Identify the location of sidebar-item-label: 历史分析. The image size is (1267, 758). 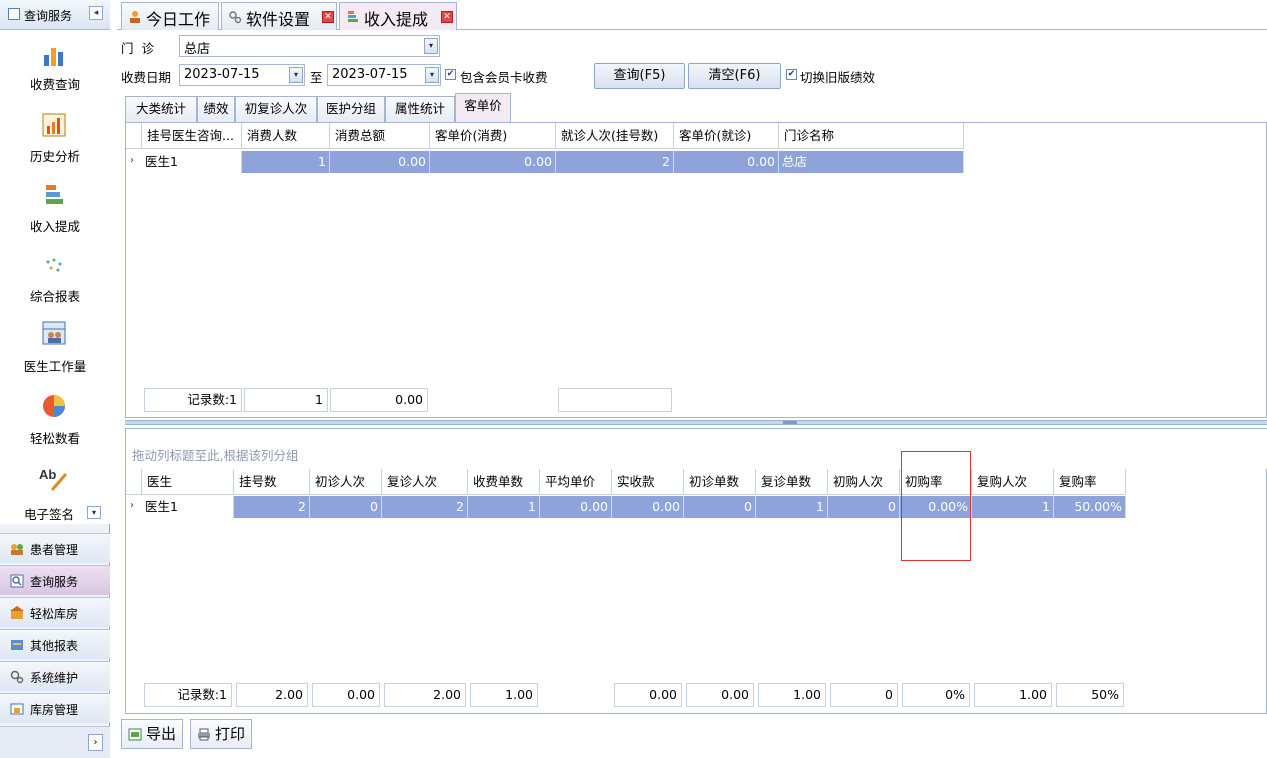
(54, 156).